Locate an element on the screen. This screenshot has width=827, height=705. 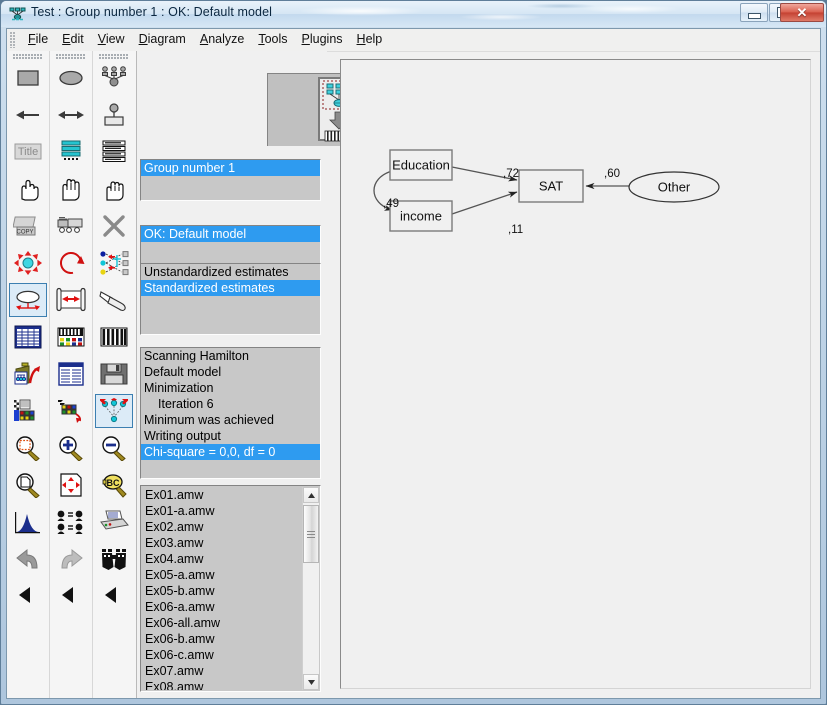
redo-button is located at coordinates (71, 559).